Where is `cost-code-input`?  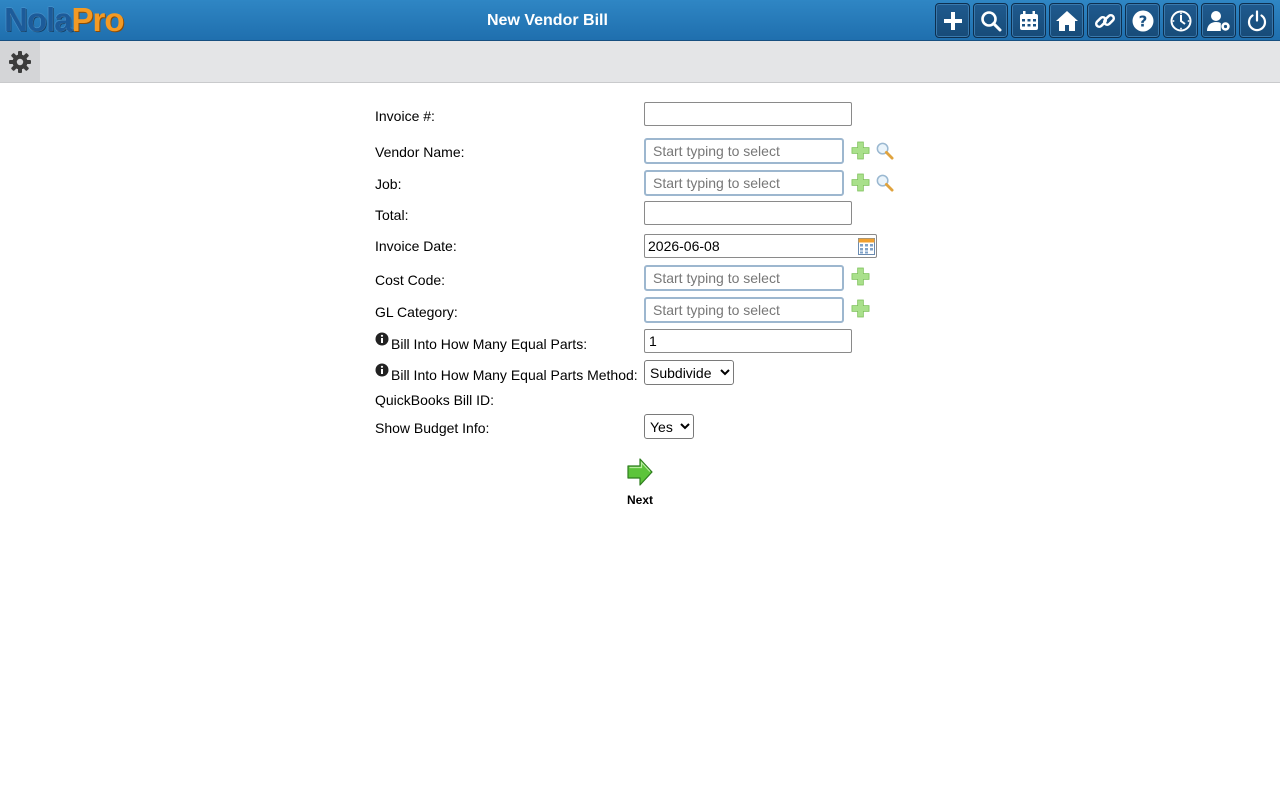
cost-code-input is located at coordinates (744, 278).